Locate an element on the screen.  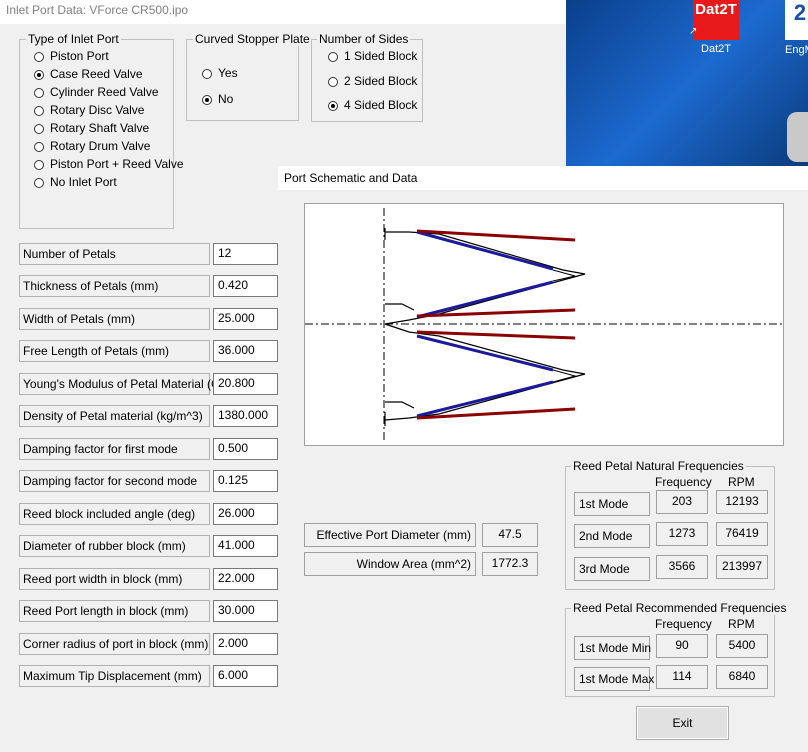
radio-option-label: 4 Sided Block is located at coordinates (380, 105).